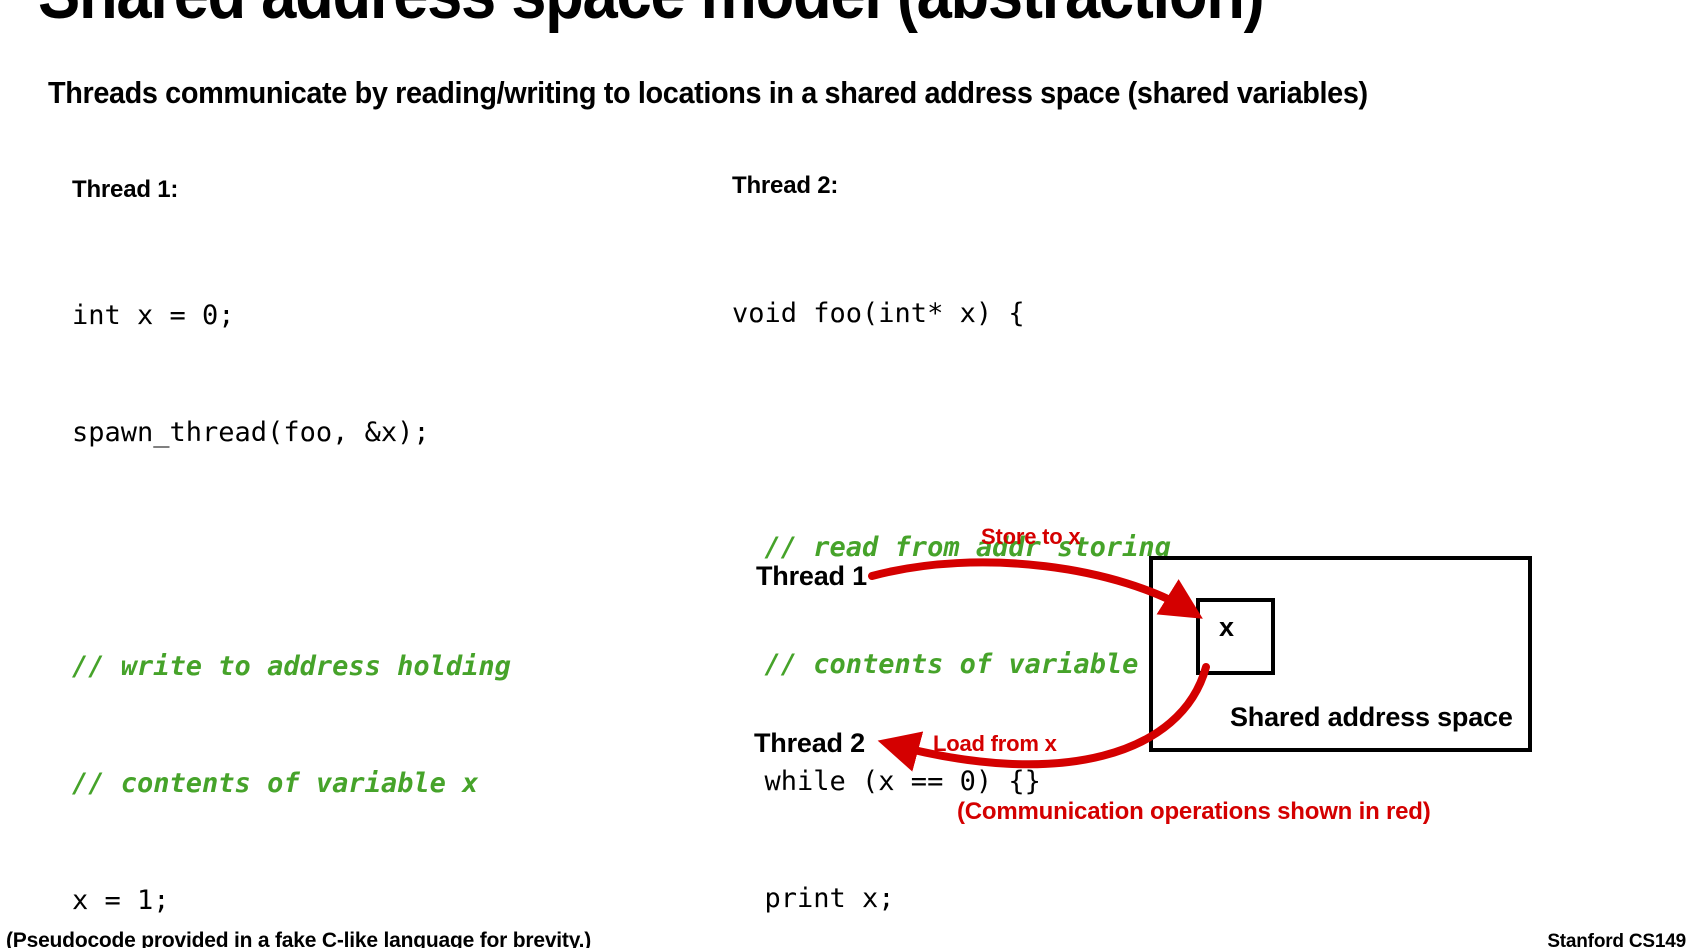 The width and height of the screenshot is (1698, 948). Describe the element at coordinates (1194, 811) in the screenshot. I see `communication-note: (Communication operations shown in red)` at that location.